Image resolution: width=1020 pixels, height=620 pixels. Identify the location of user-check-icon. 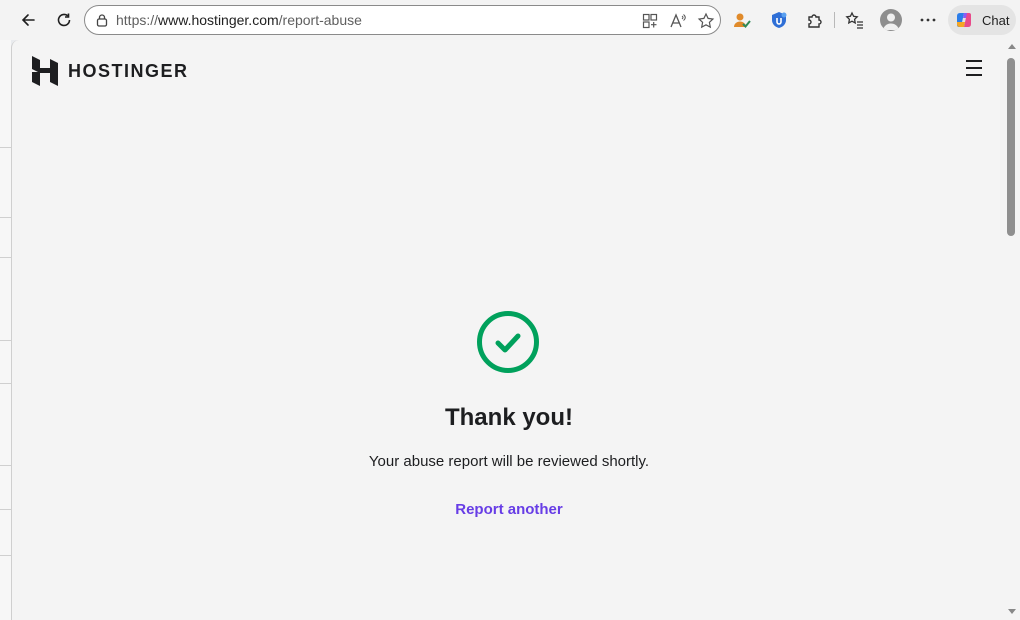
(742, 20).